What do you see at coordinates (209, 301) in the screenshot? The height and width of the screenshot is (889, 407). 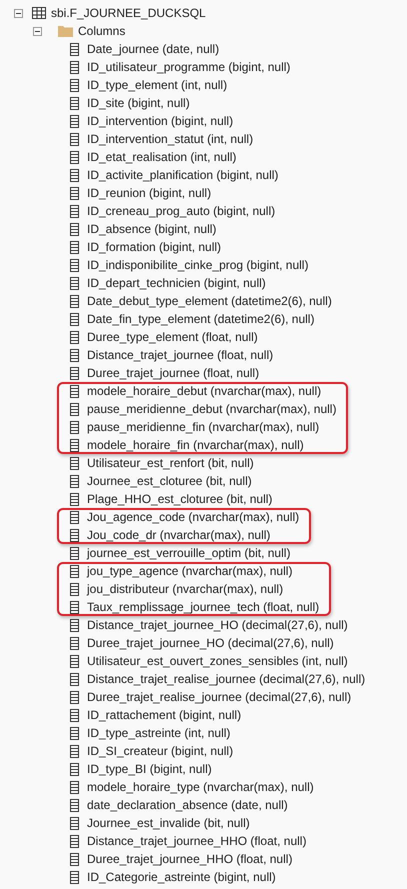 I see `column-item: Date_debut_type_element (datetime2(6), null)` at bounding box center [209, 301].